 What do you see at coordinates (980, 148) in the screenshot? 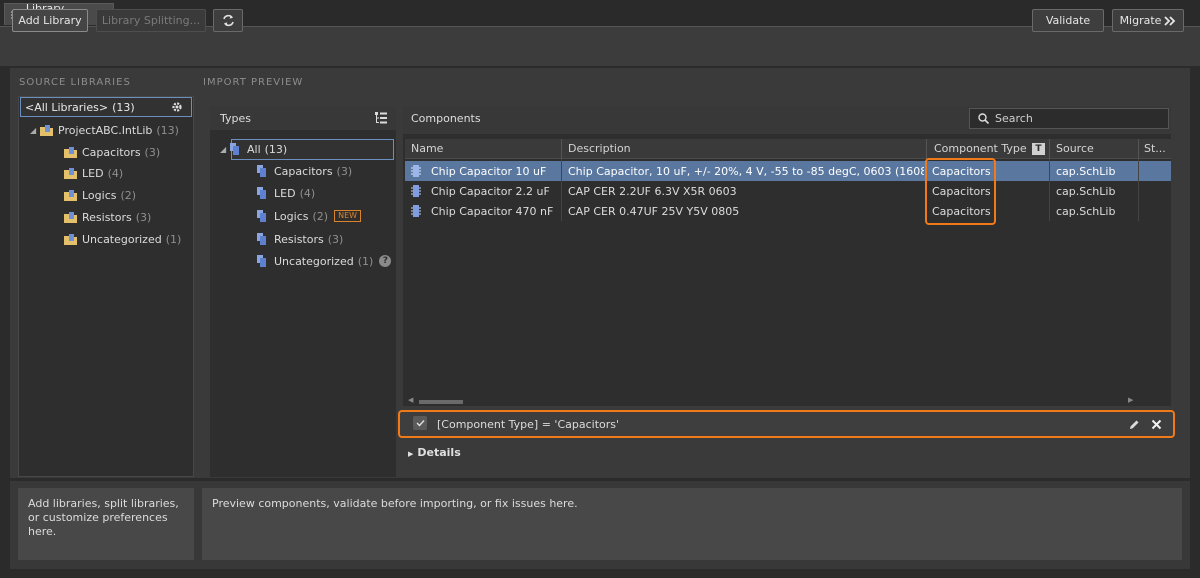
I see `column-header-component-type: Component Type` at bounding box center [980, 148].